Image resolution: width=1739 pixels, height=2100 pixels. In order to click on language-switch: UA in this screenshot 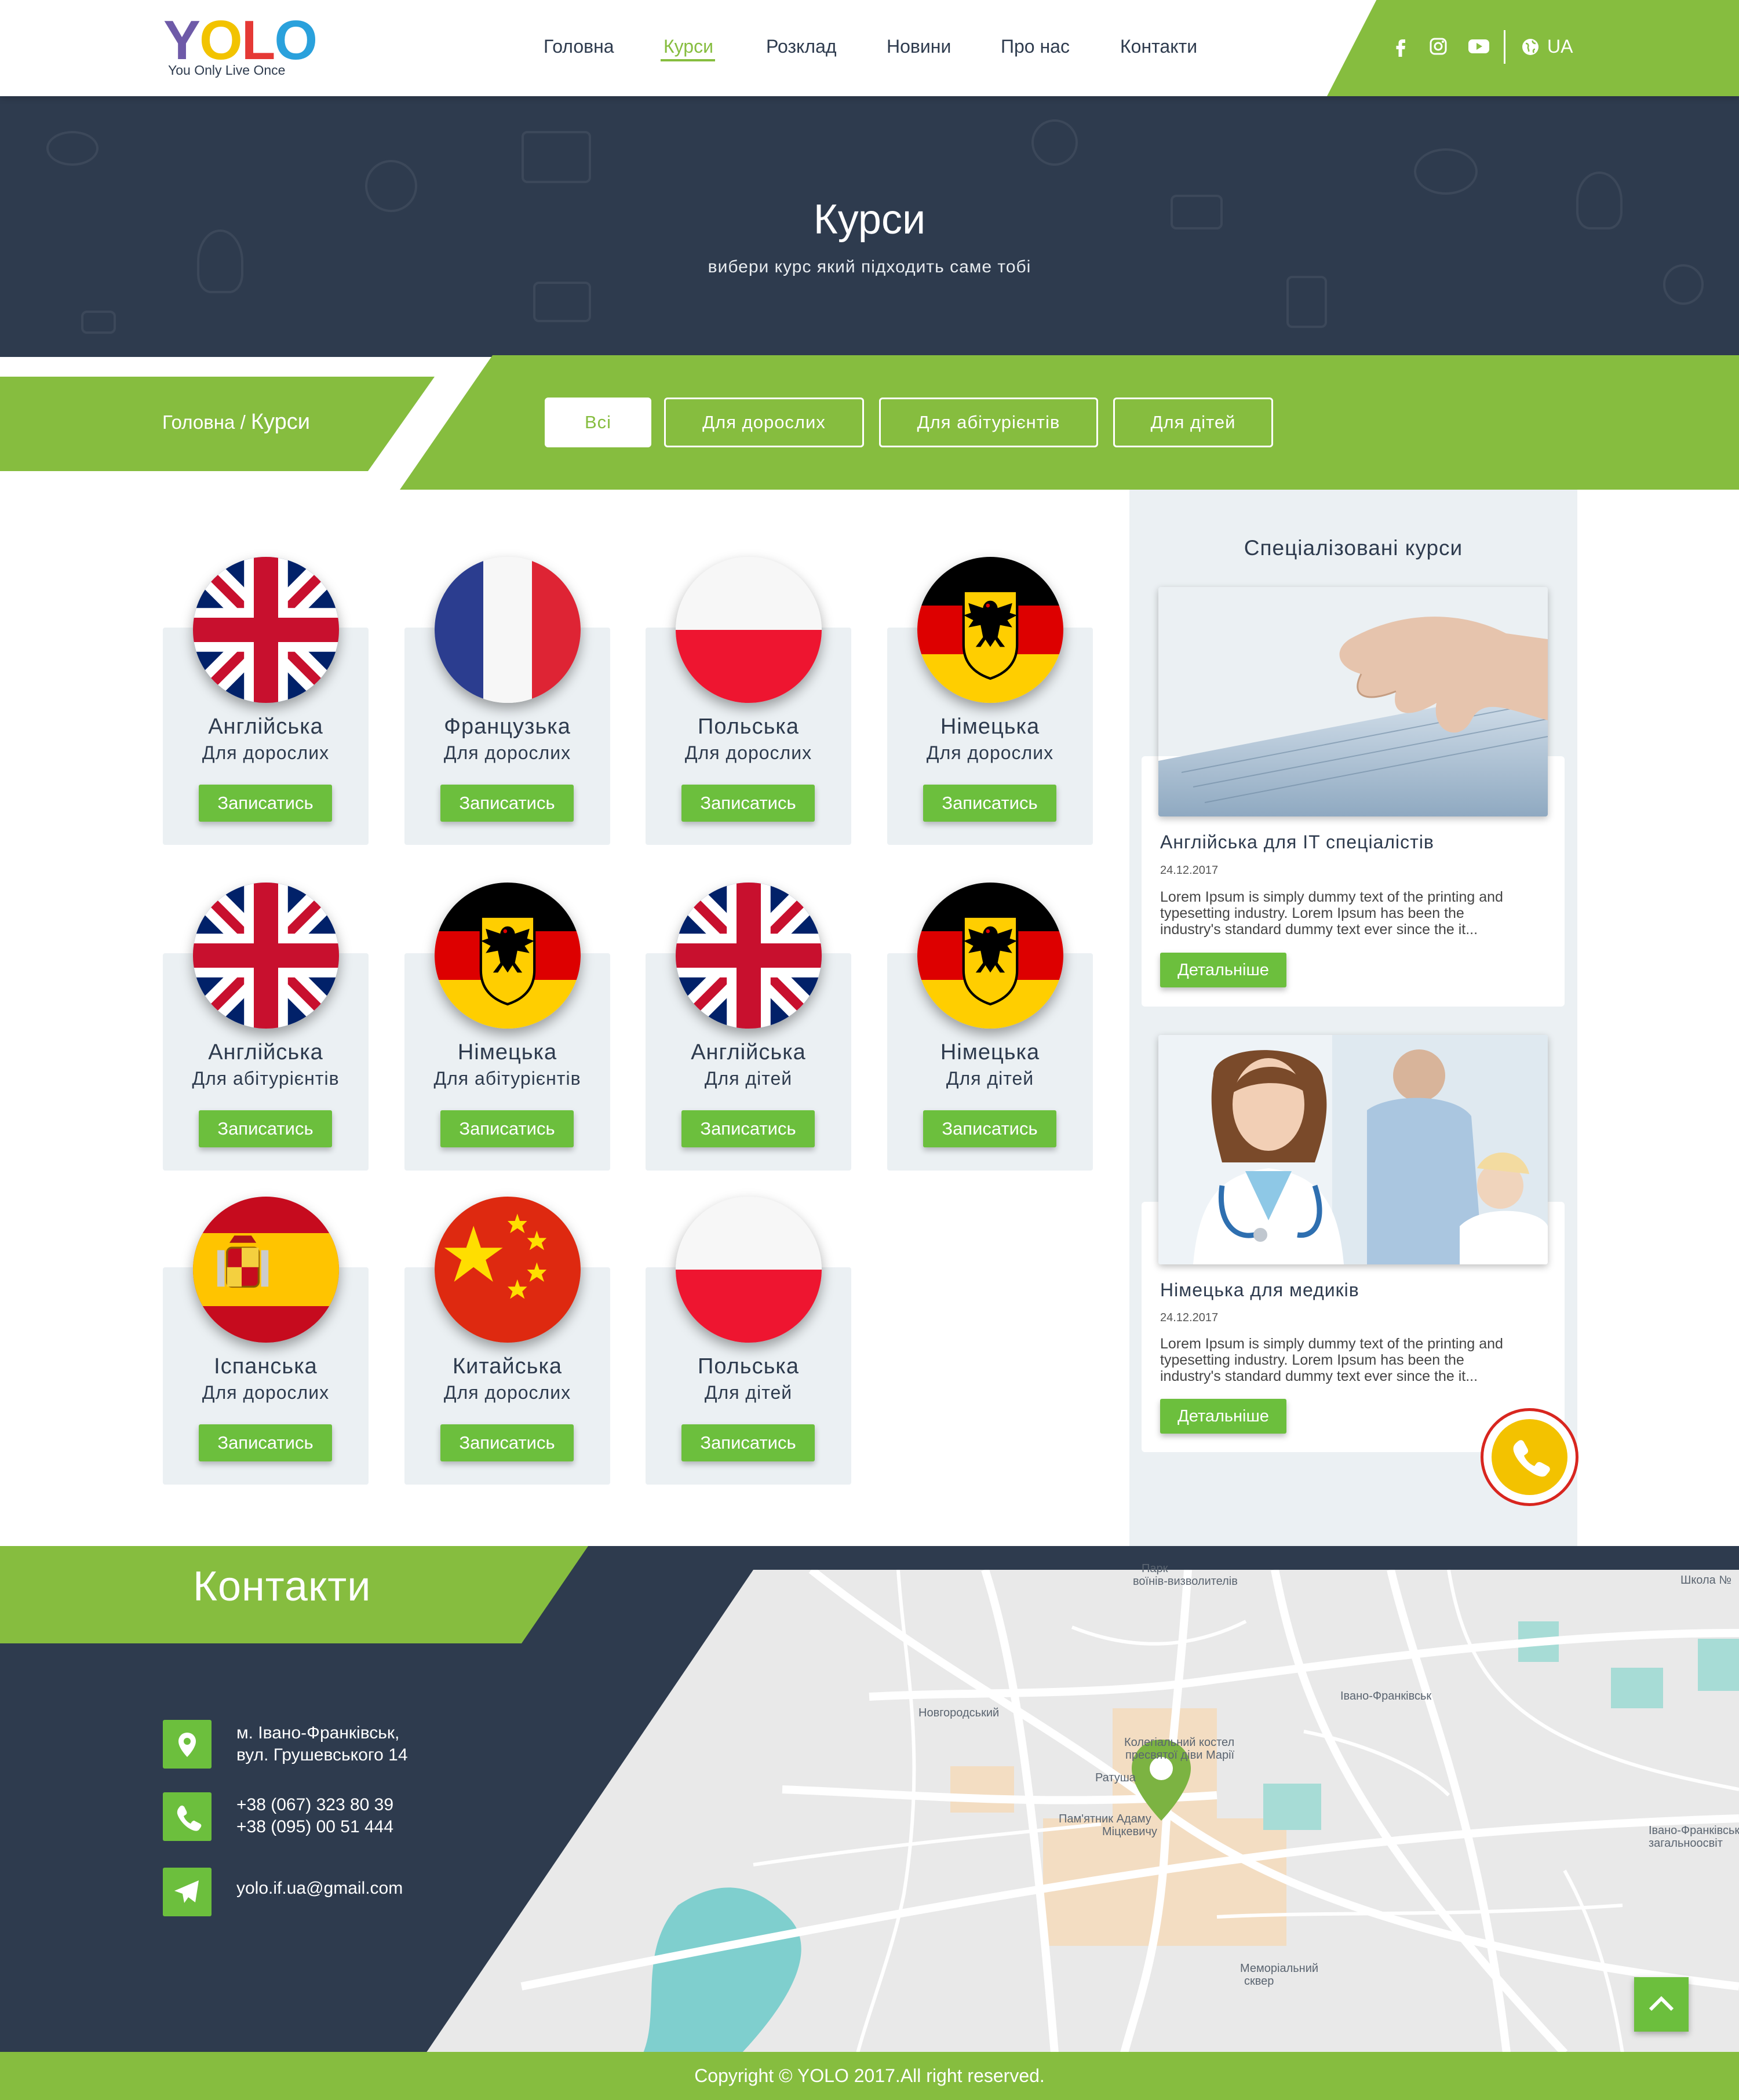, I will do `click(1560, 46)`.